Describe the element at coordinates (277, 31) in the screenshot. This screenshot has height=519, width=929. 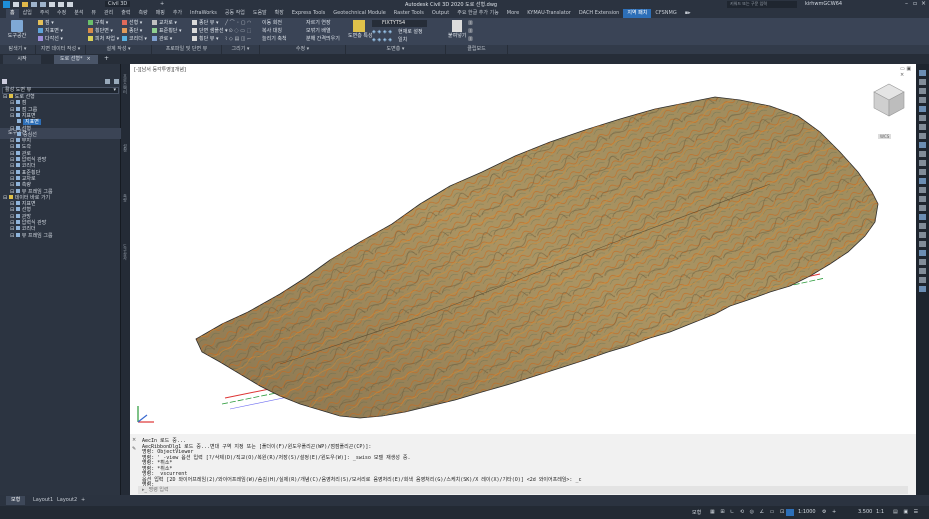
I see `mirror-button: 대칭` at that location.